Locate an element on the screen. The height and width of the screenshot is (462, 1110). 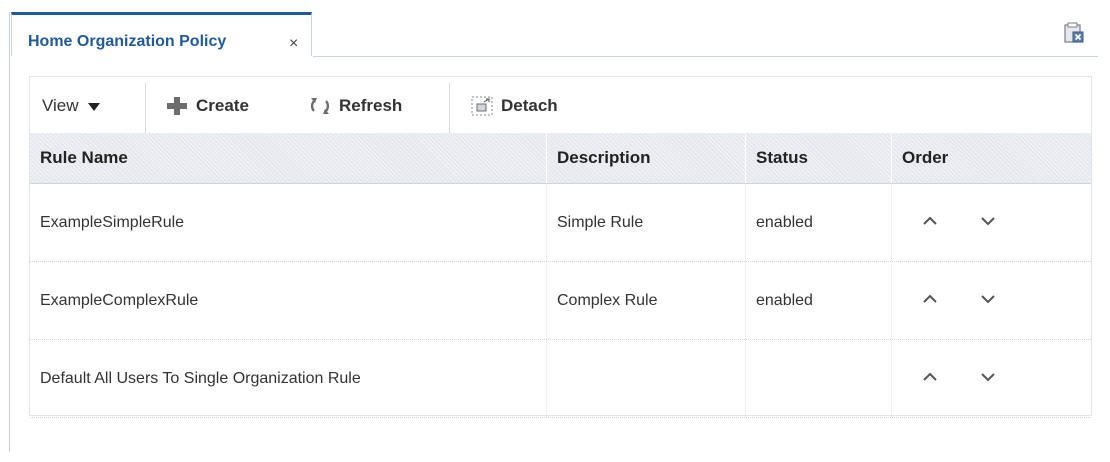
refresh-label: Refresh is located at coordinates (371, 105).